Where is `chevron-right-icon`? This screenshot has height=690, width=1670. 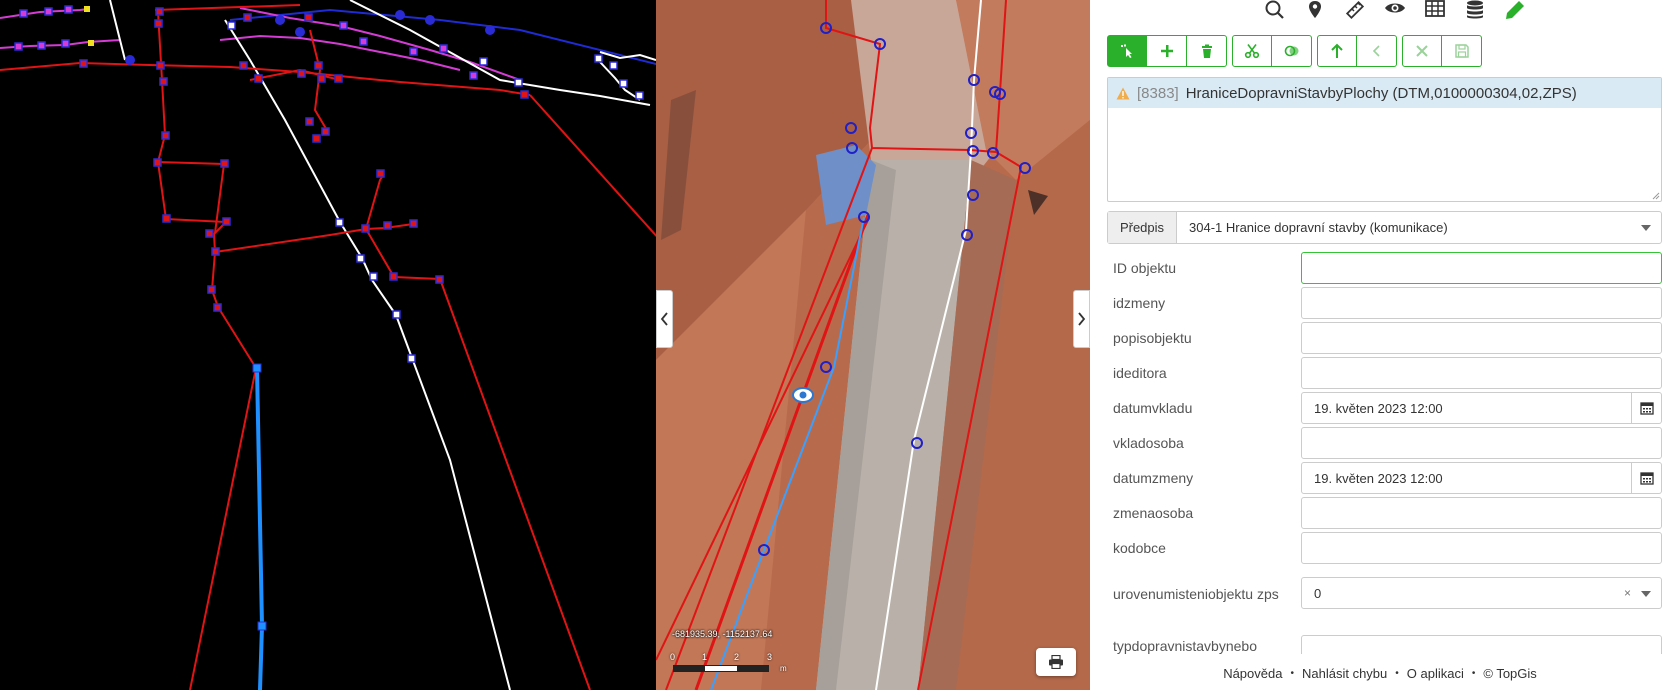 chevron-right-icon is located at coordinates (1082, 319).